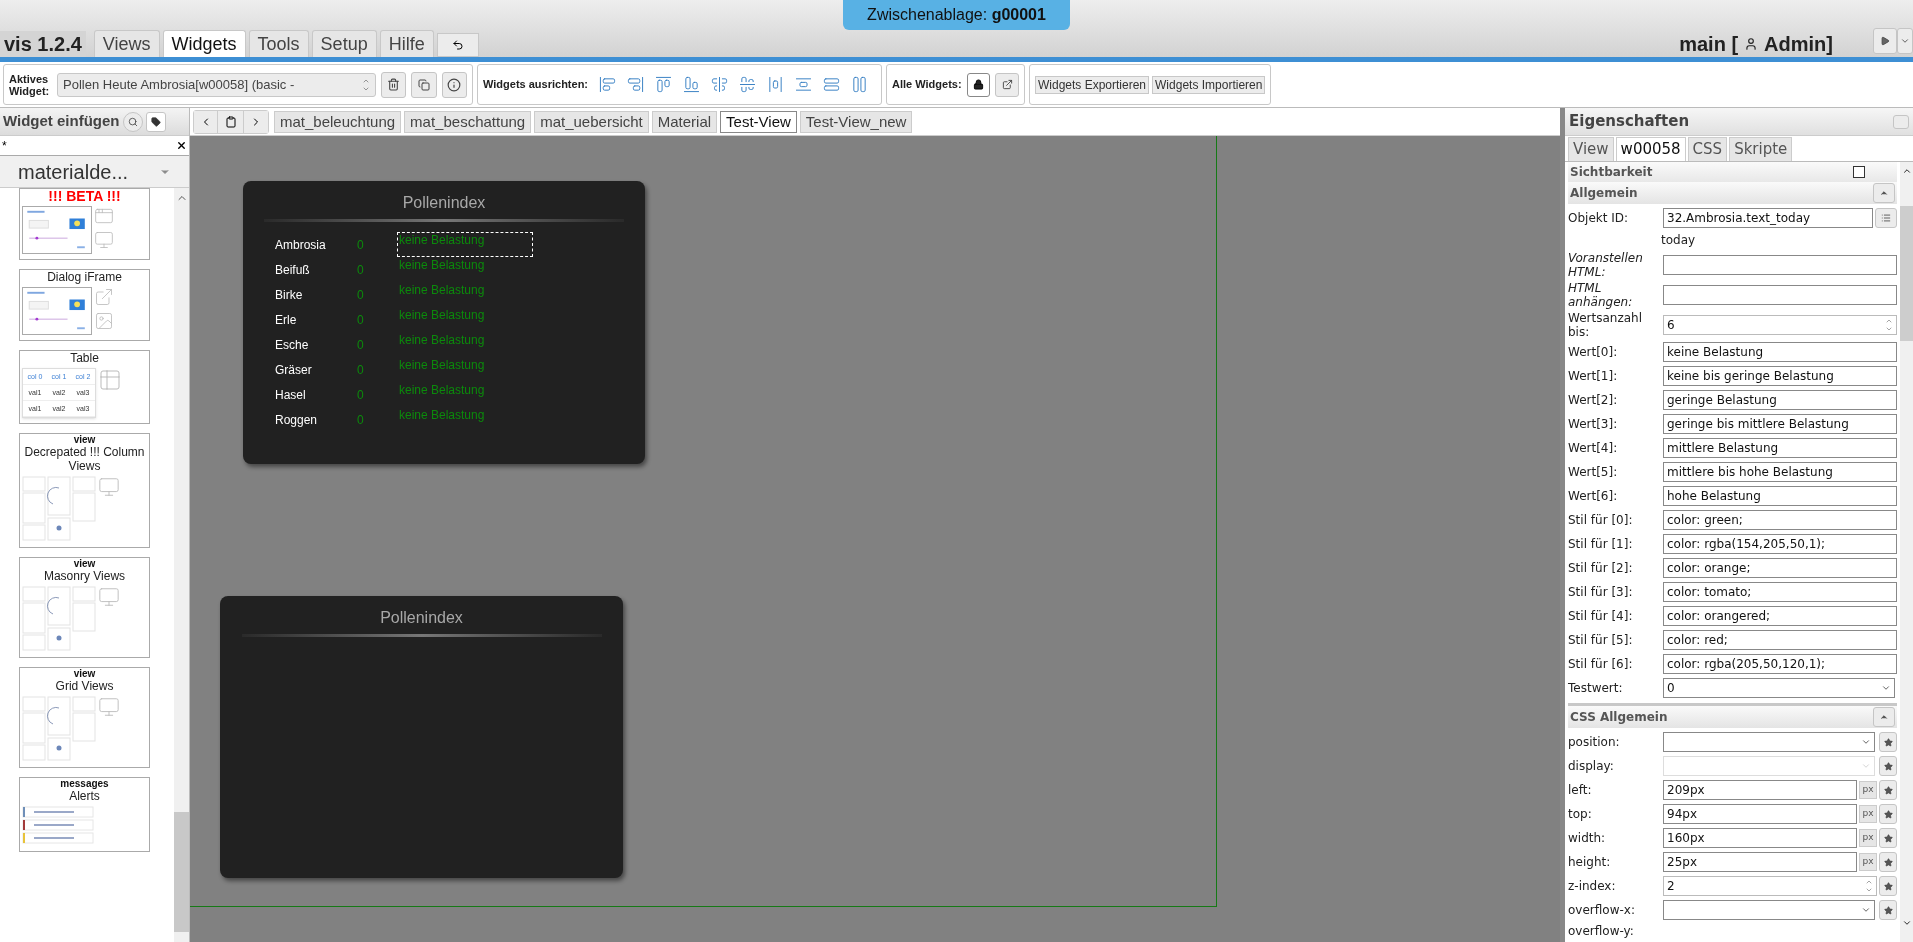 The width and height of the screenshot is (1913, 942). I want to click on text-field: color: green;, so click(1780, 520).